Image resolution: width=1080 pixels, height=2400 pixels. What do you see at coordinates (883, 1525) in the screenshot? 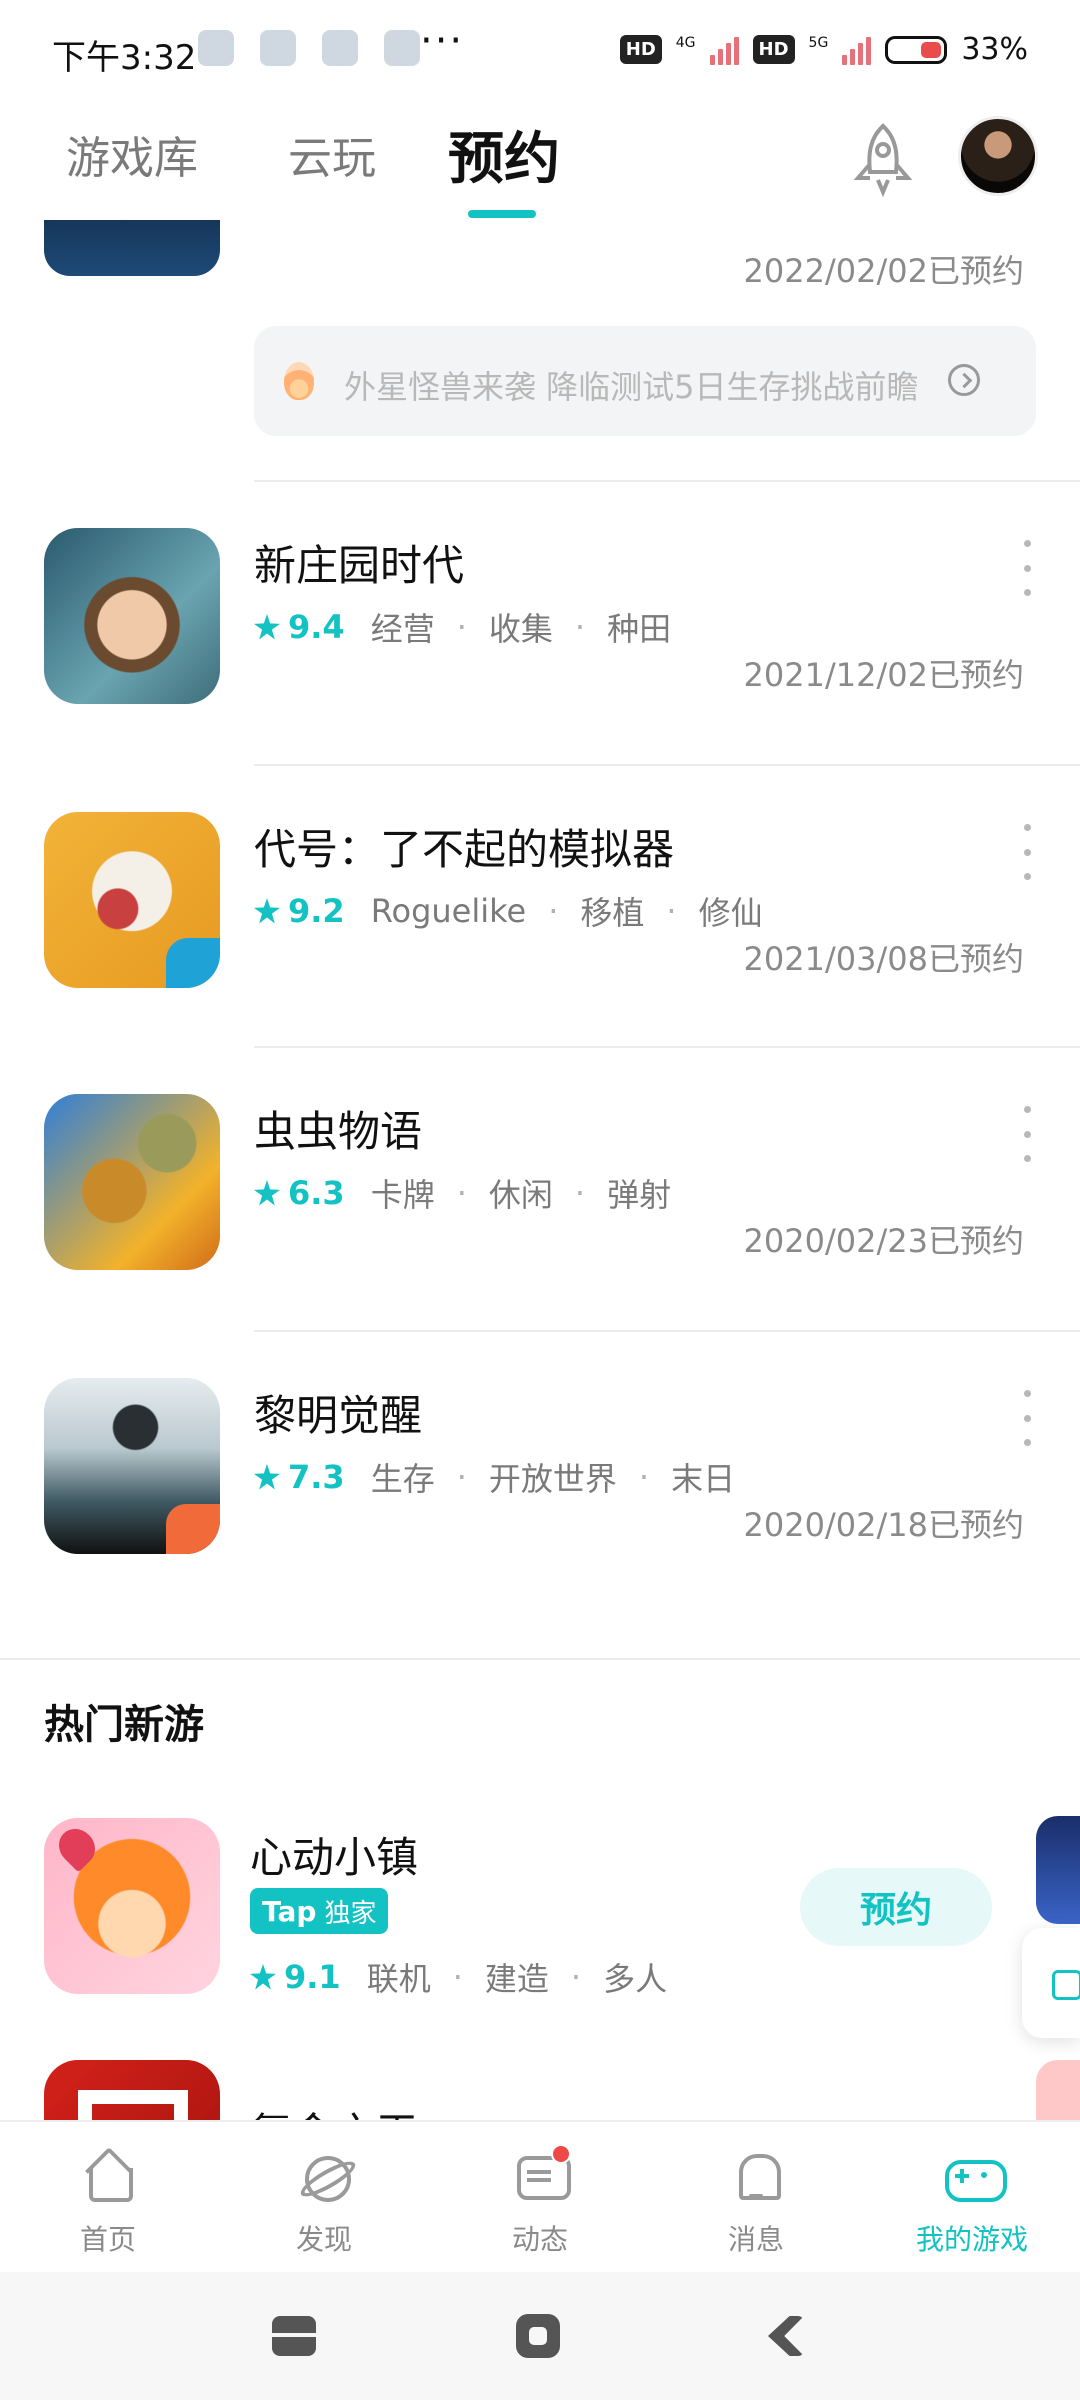
I see `reserve-date: 2020/02/18已预约` at bounding box center [883, 1525].